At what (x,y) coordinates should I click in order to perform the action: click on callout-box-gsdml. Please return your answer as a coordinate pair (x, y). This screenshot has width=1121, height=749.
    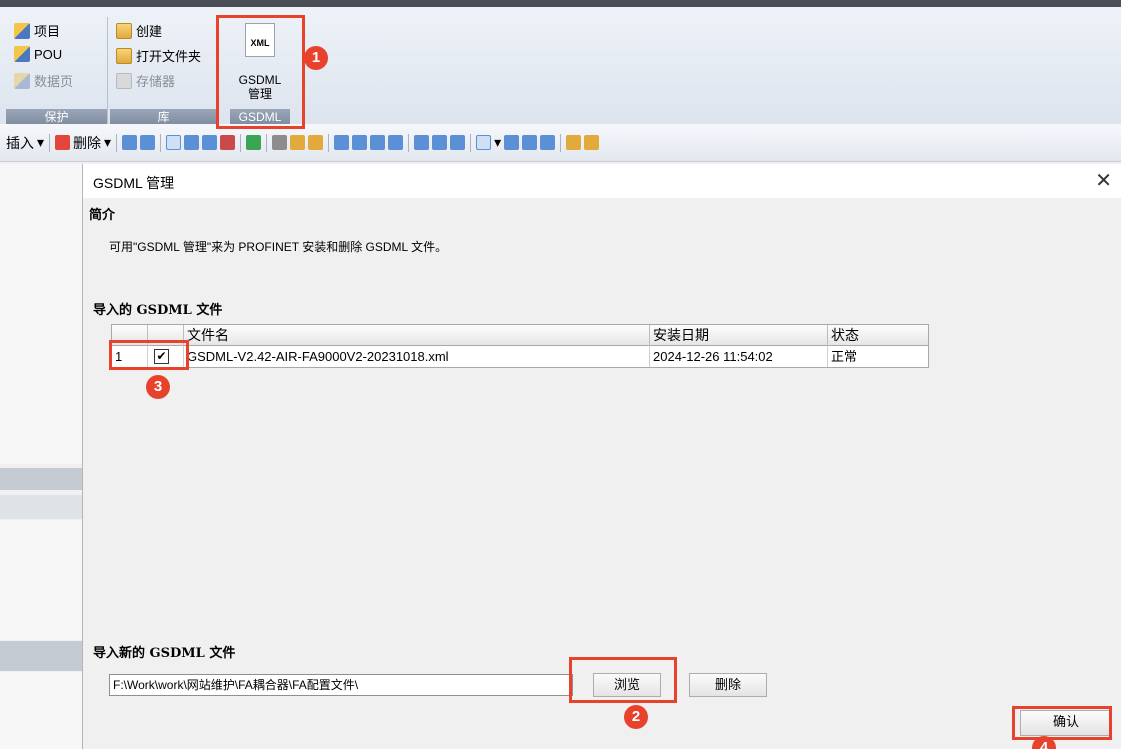
    Looking at the image, I should click on (260, 72).